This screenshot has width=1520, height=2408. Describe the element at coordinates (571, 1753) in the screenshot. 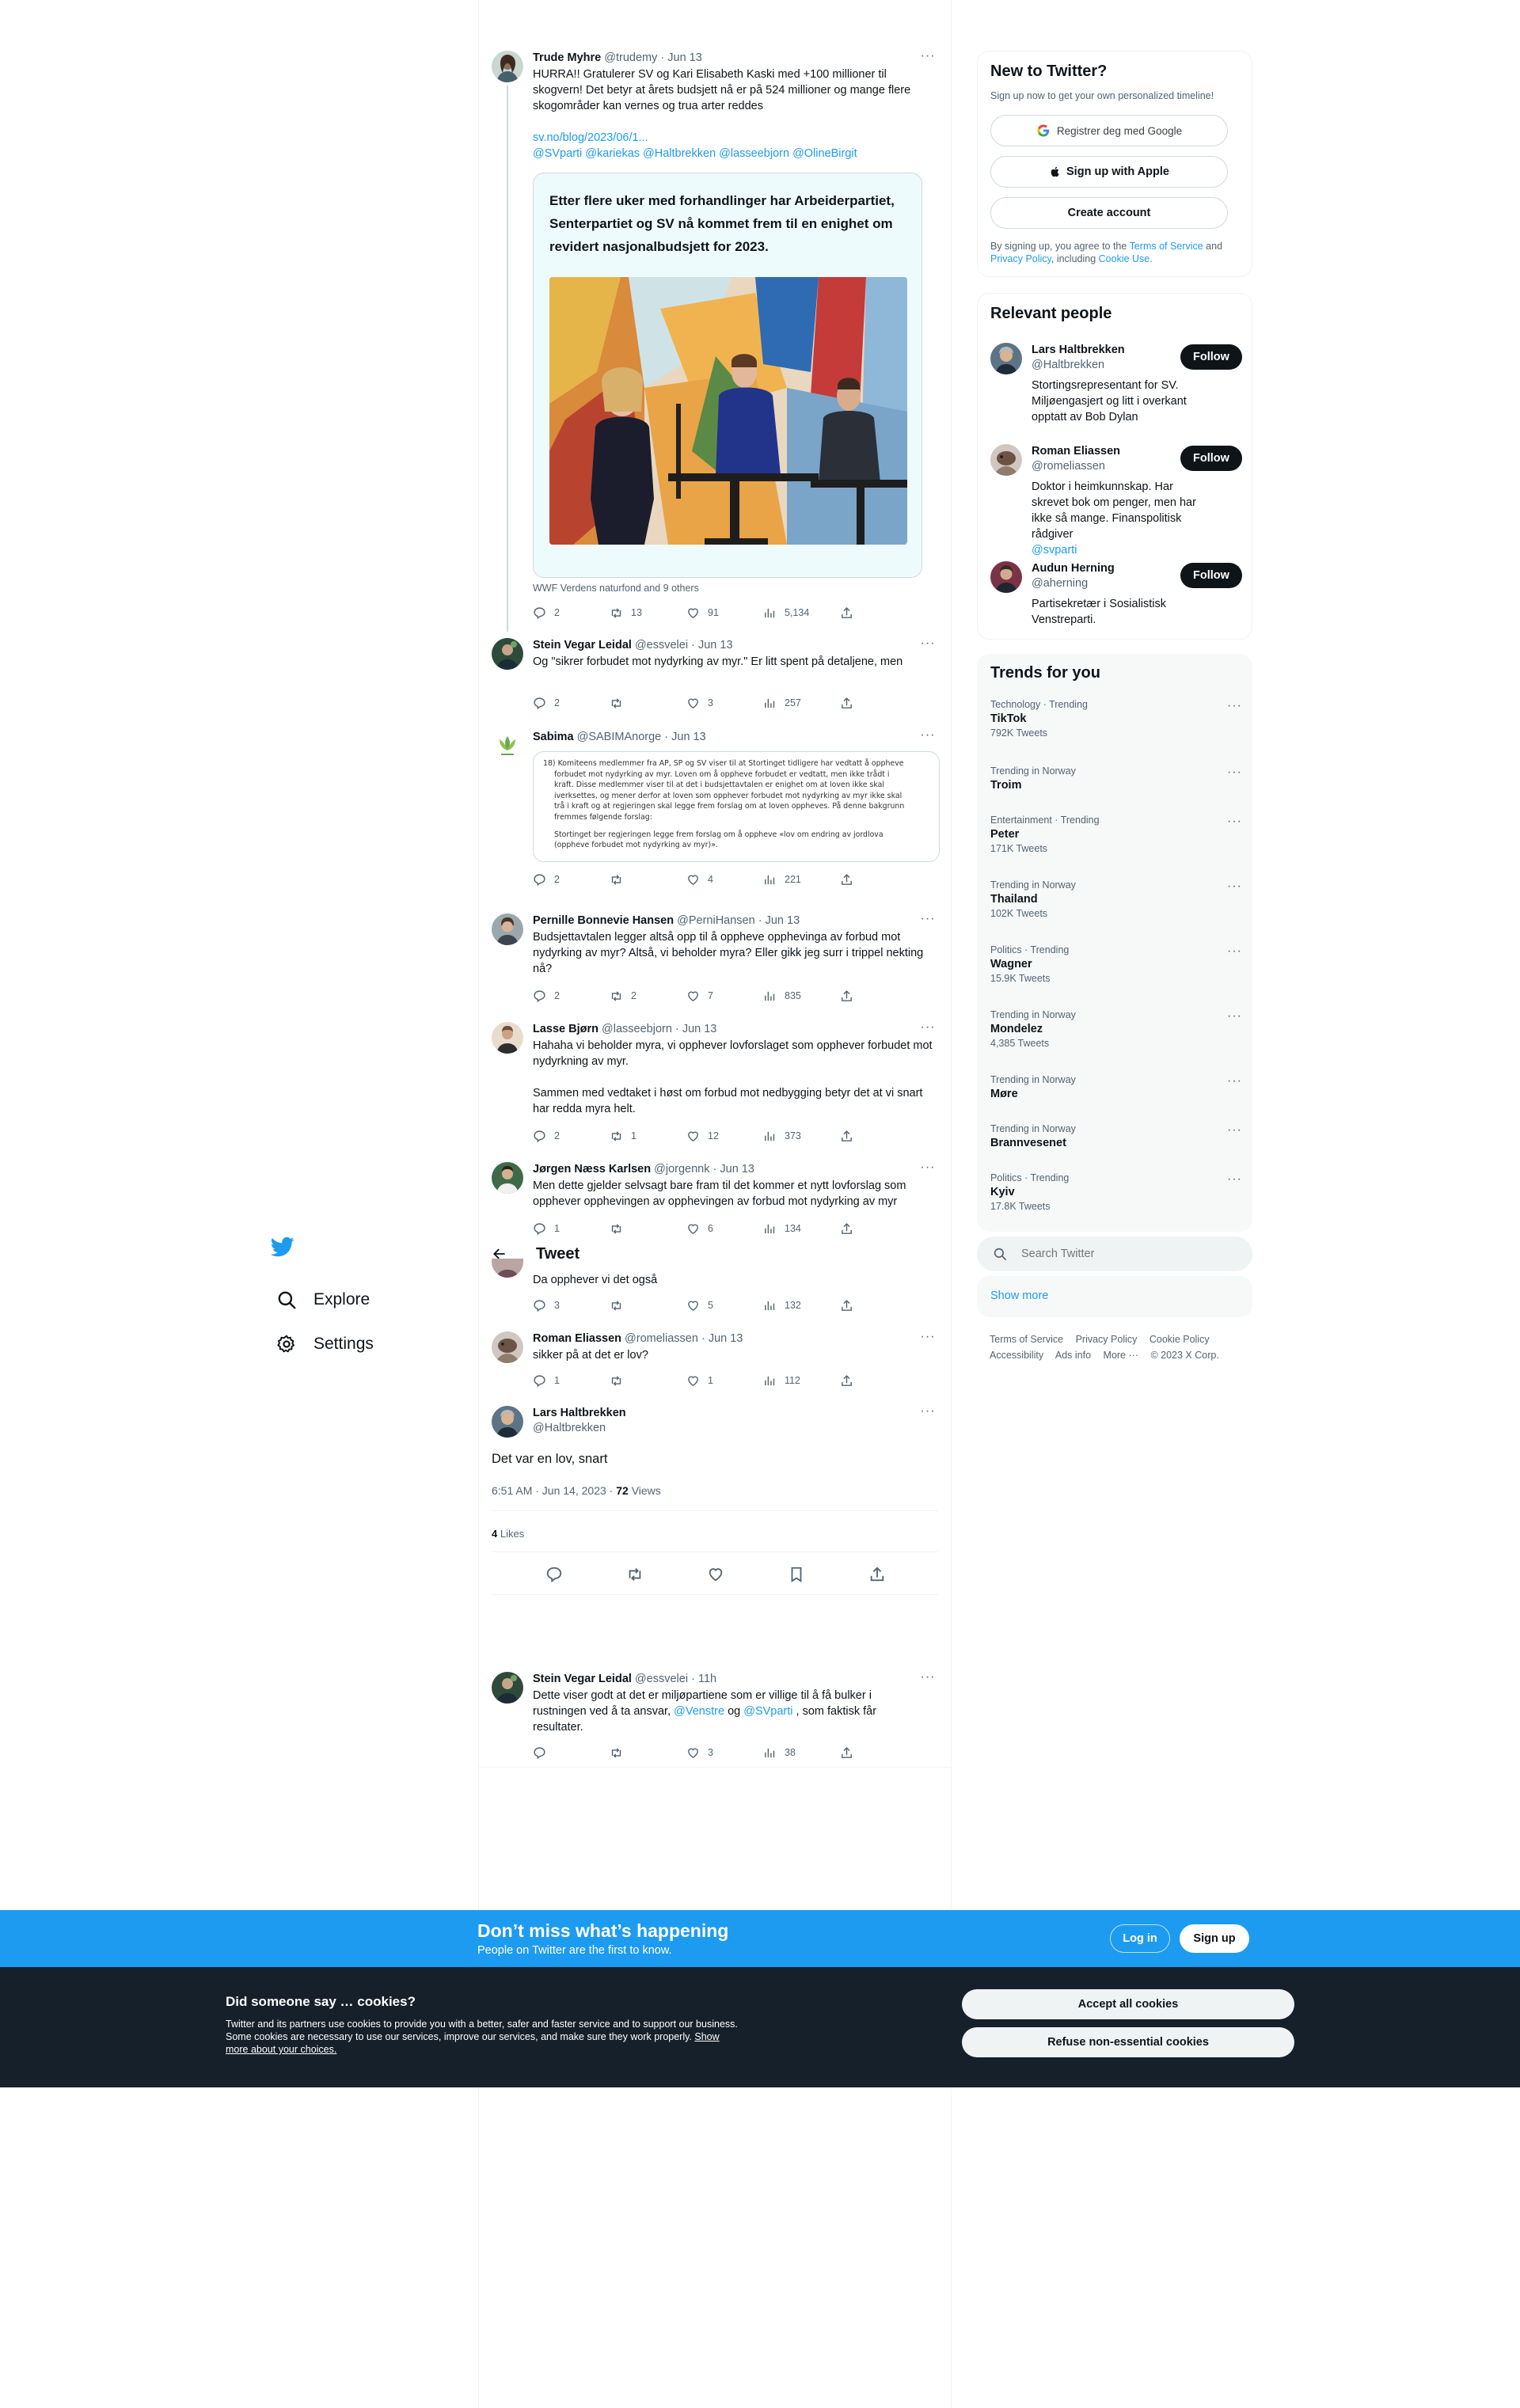

I see `reply-button` at that location.